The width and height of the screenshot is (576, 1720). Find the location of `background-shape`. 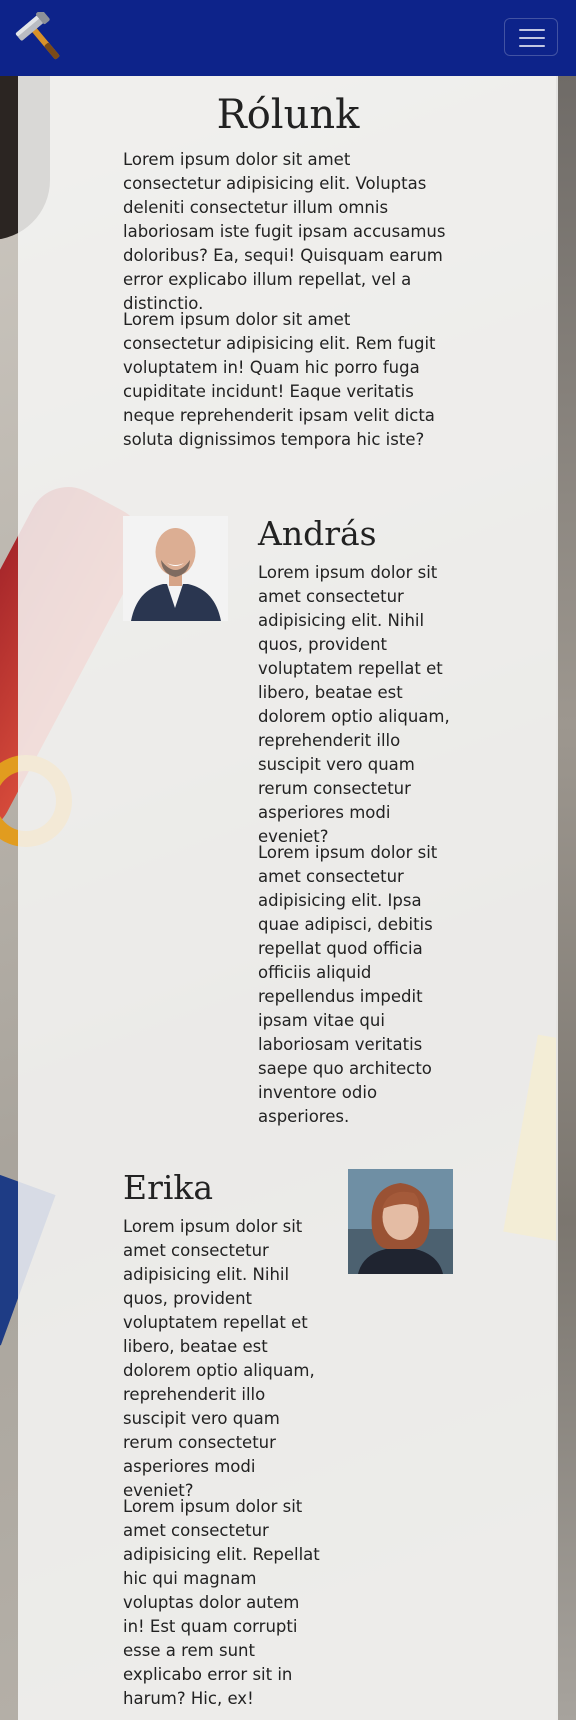

background-shape is located at coordinates (566, 890).